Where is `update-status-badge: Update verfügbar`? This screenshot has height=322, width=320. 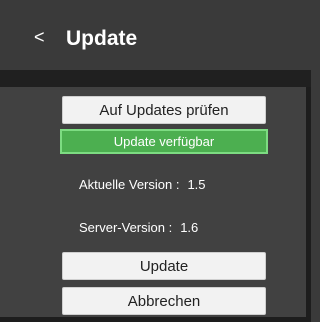 update-status-badge: Update verfügbar is located at coordinates (164, 141).